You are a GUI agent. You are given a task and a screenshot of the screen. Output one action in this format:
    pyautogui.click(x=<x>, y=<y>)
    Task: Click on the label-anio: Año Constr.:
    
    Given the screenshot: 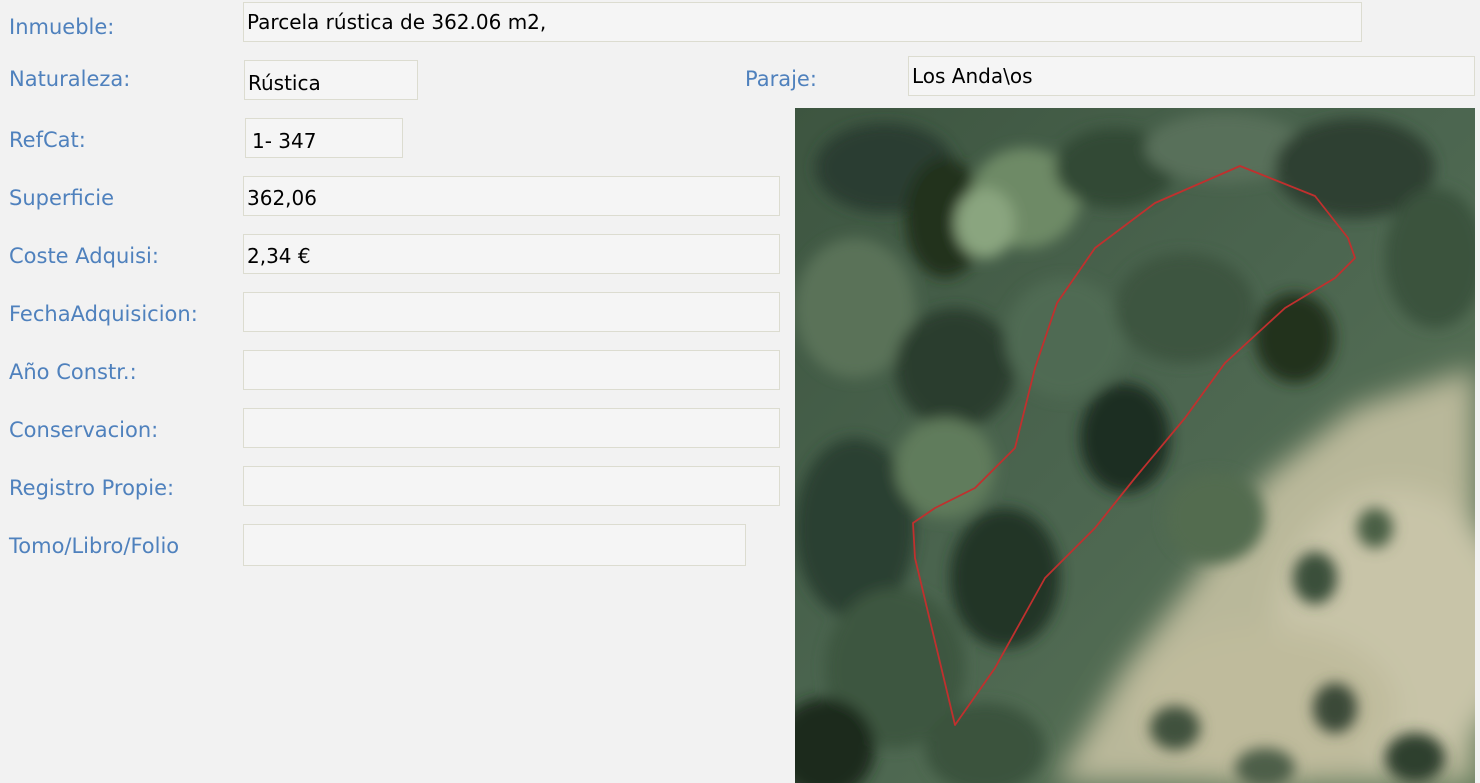 What is the action you would take?
    pyautogui.click(x=73, y=372)
    